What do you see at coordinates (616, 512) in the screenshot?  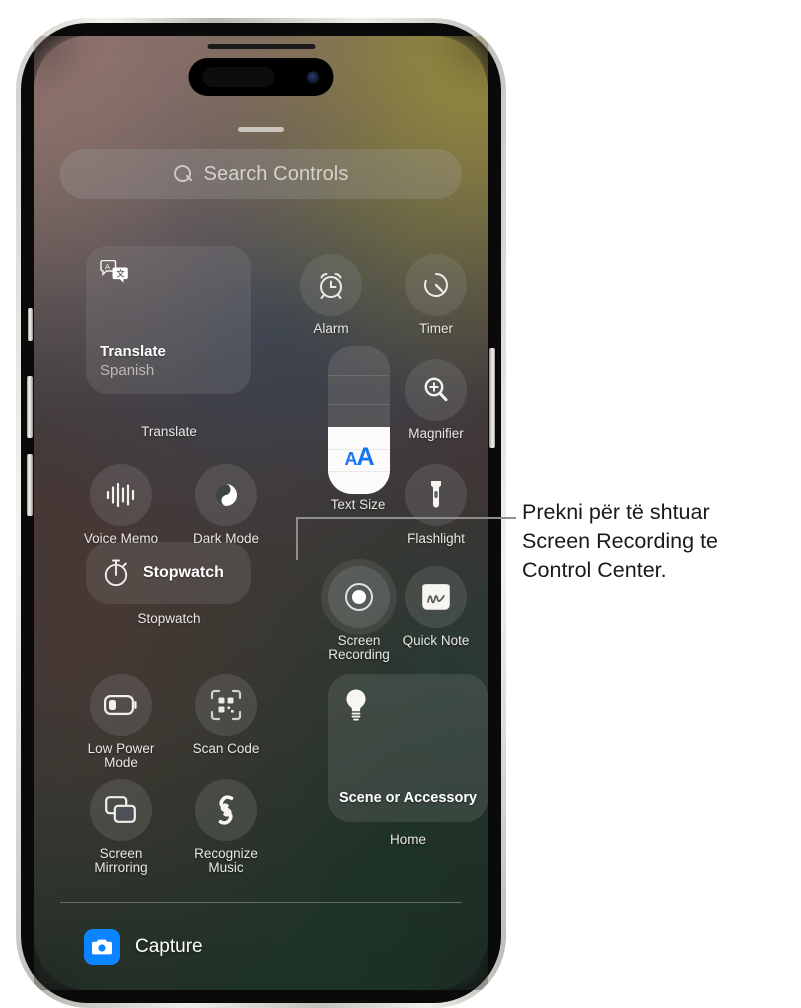 I see `callout-line-1: Prekni për të shtuar` at bounding box center [616, 512].